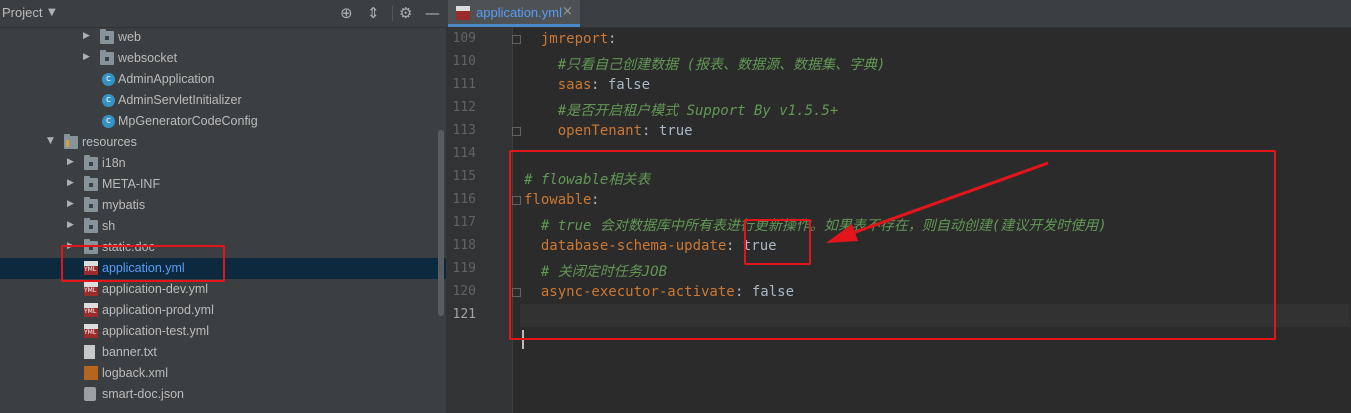 The height and width of the screenshot is (413, 1351). What do you see at coordinates (464, 268) in the screenshot?
I see `line-number: 119` at bounding box center [464, 268].